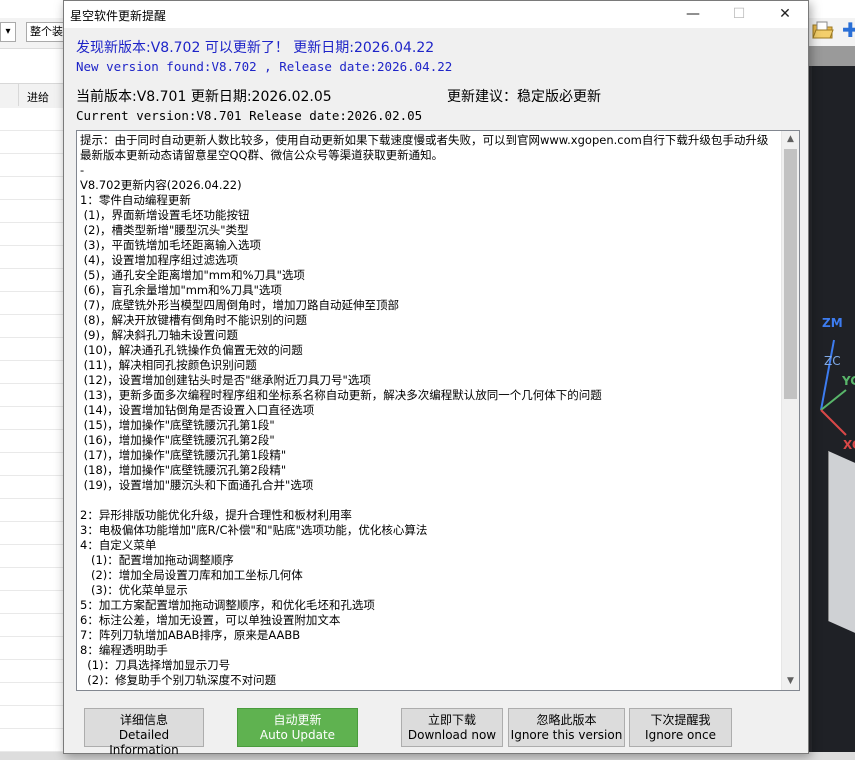 This screenshot has width=855, height=760. I want to click on download-now-label-cn: 立即下载, so click(451, 720).